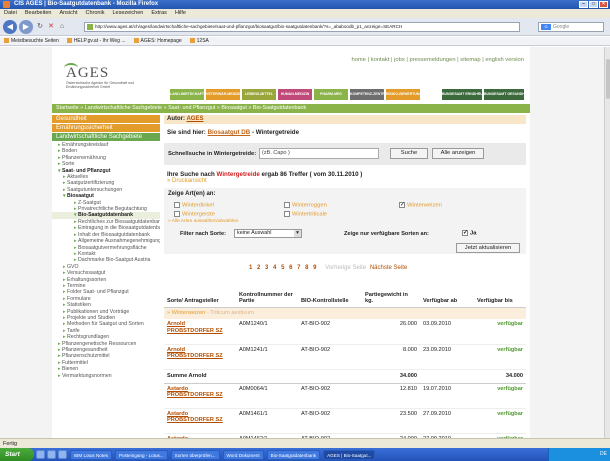  Describe the element at coordinates (305, 205) in the screenshot. I see `type-checkbox-winterroggen: Winterroggen` at that location.